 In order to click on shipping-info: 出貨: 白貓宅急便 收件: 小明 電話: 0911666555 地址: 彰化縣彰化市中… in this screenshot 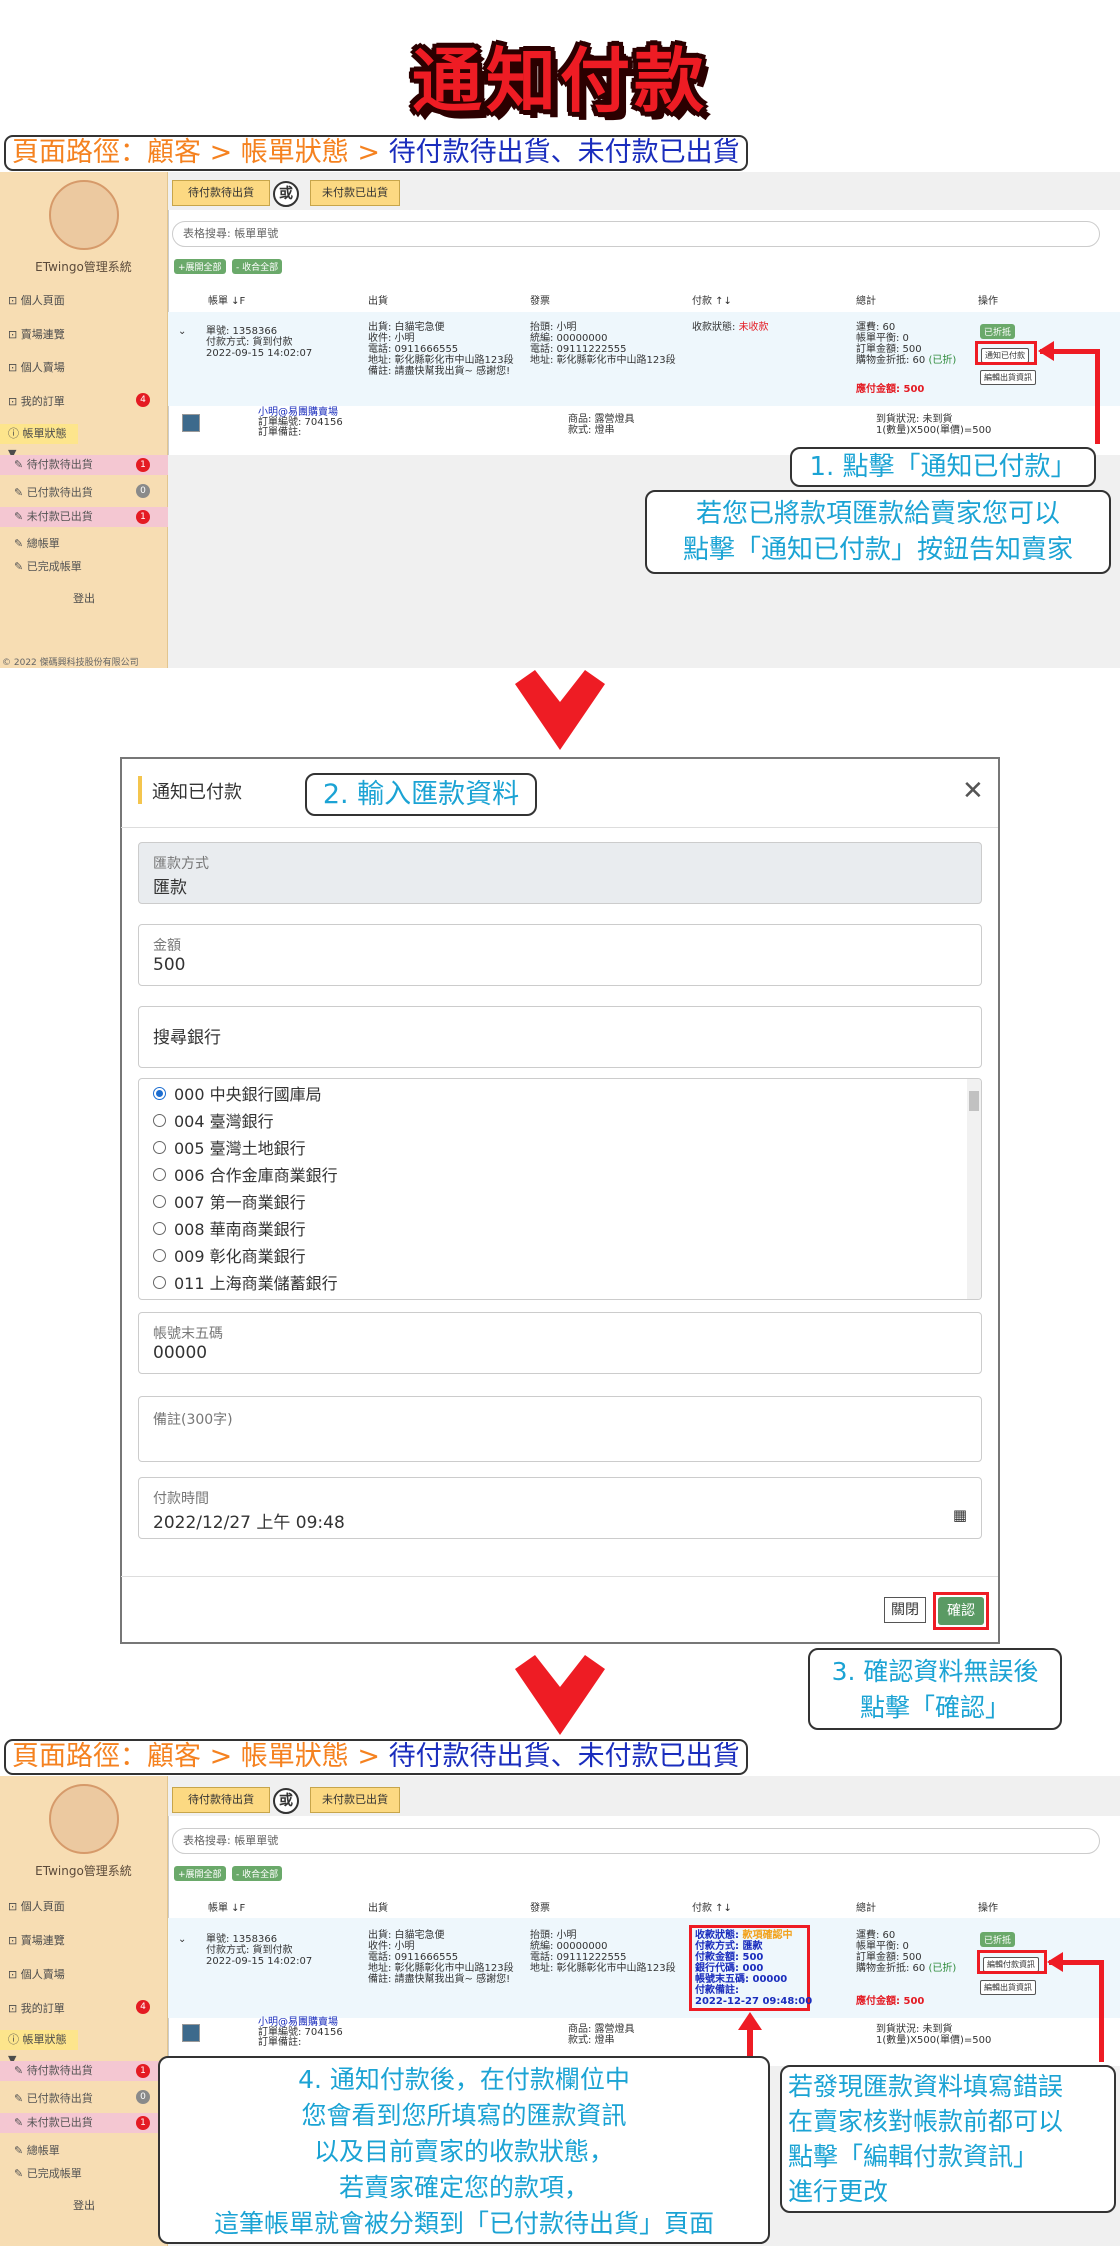, I will do `click(441, 1957)`.